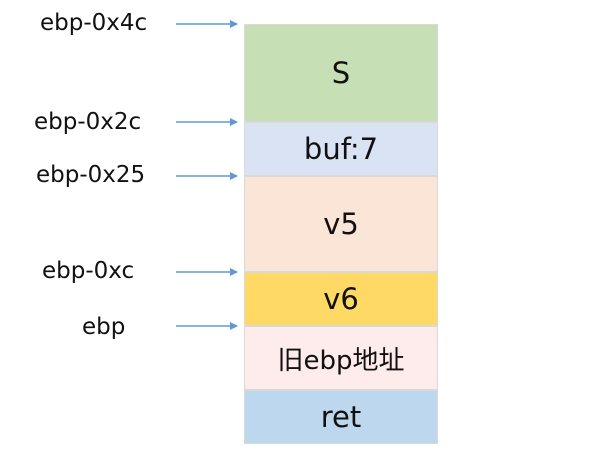  Describe the element at coordinates (341, 417) in the screenshot. I see `stack-block-ret: ret` at that location.